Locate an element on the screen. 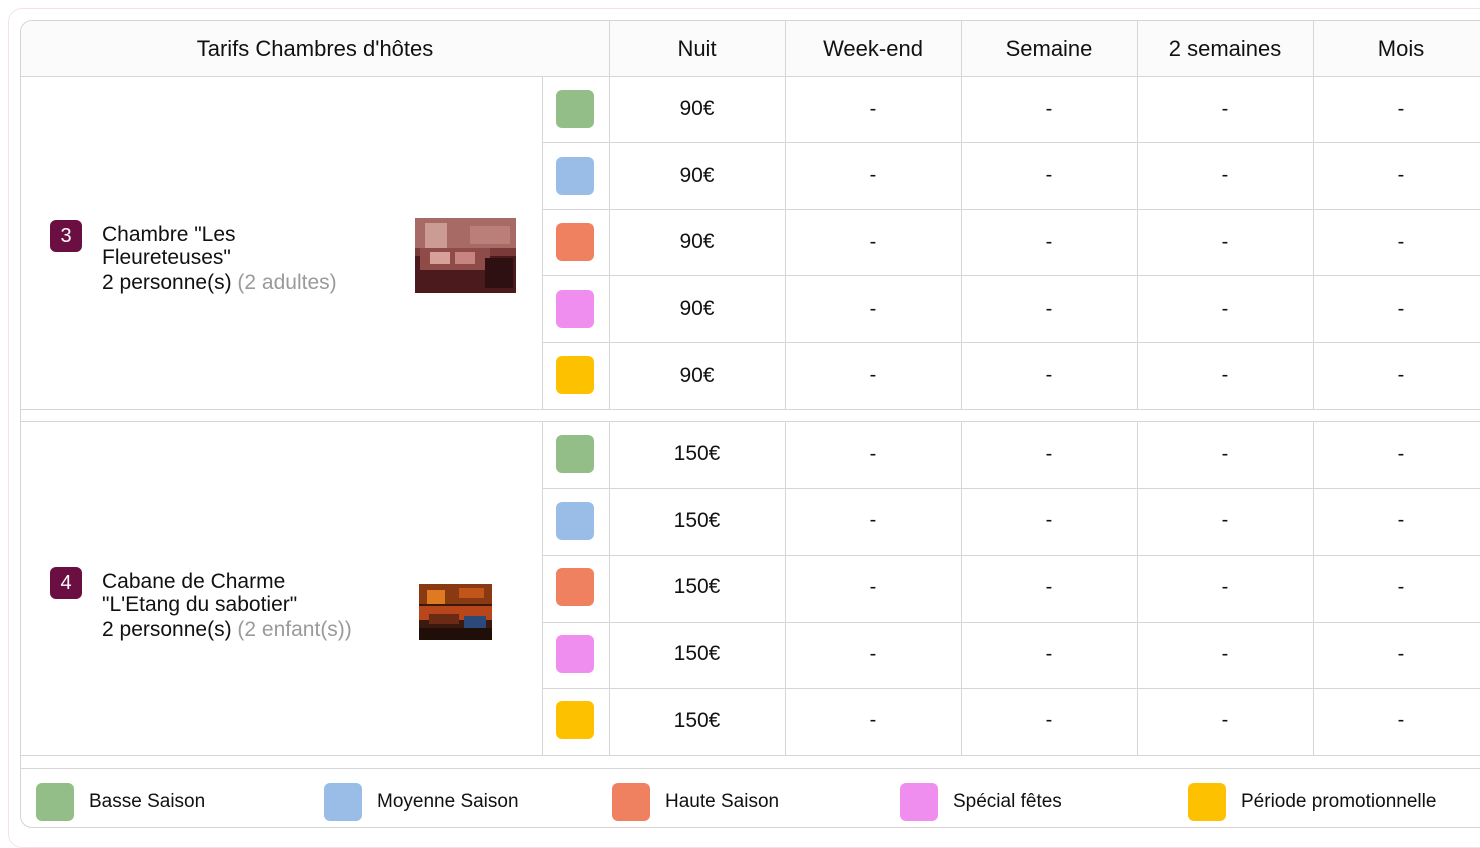 Image resolution: width=1480 pixels, height=848 pixels. legend-swatch-speciale is located at coordinates (919, 802).